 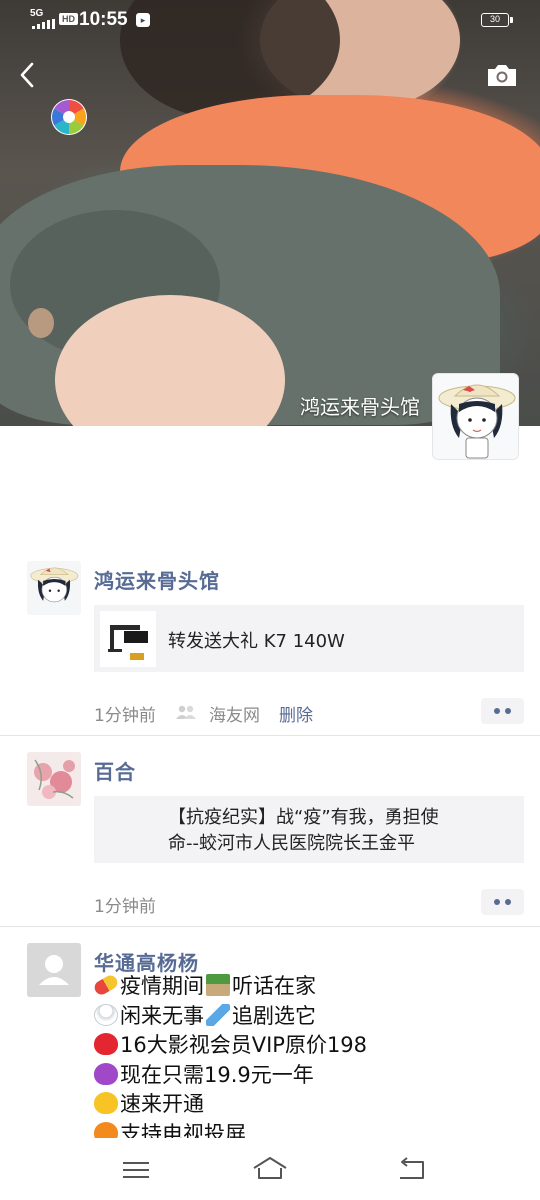 I want to click on airplane-icon, so click(x=218, y=1014).